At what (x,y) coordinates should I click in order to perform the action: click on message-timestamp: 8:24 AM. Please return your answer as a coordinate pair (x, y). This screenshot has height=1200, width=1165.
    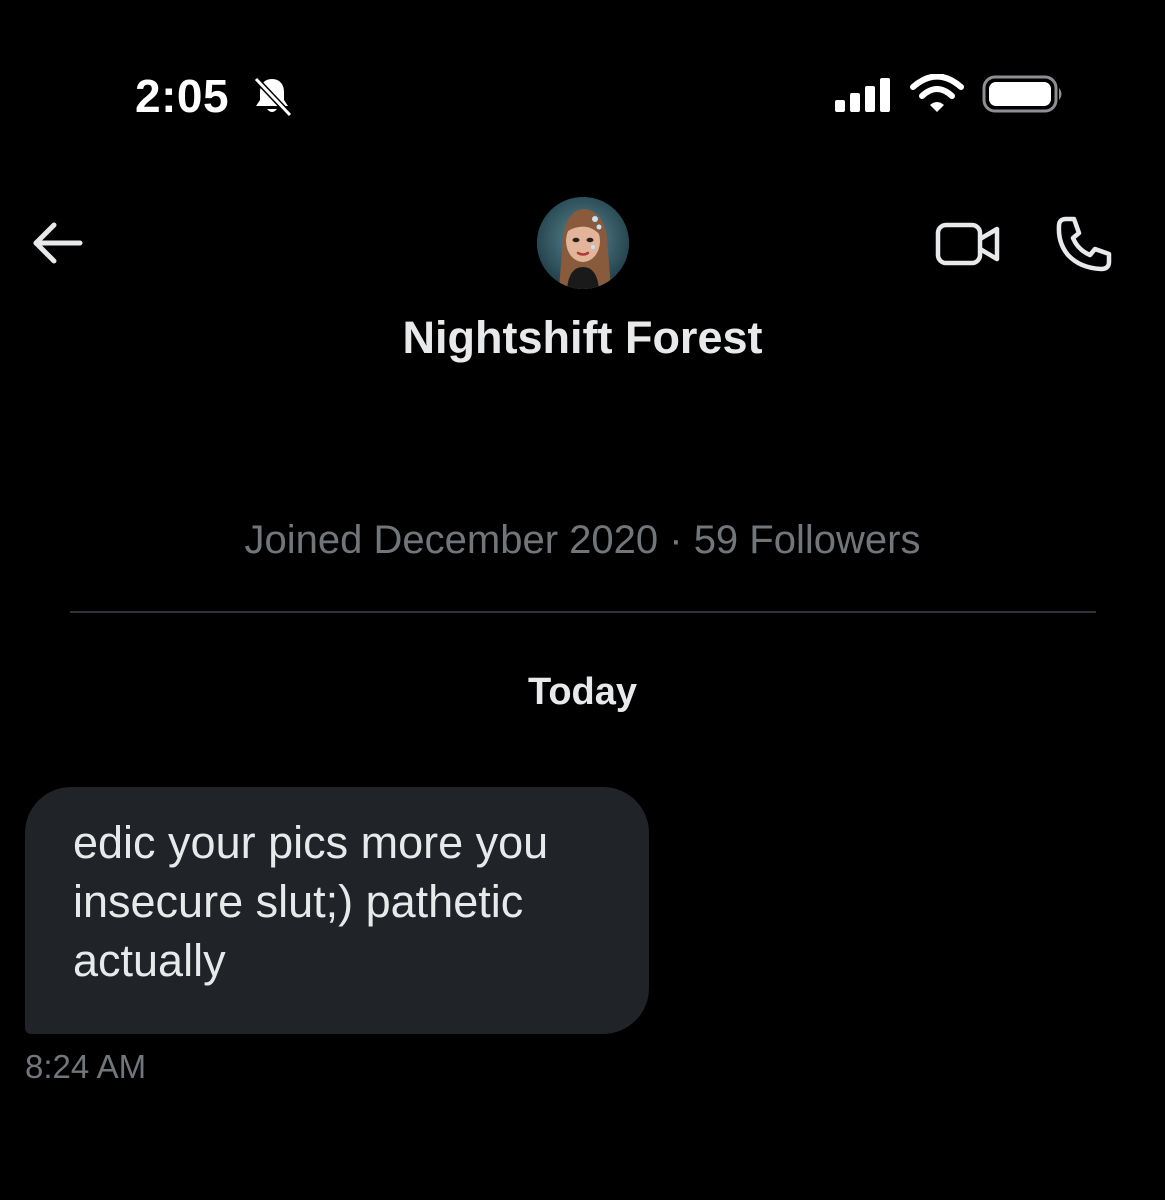
    Looking at the image, I should click on (86, 1066).